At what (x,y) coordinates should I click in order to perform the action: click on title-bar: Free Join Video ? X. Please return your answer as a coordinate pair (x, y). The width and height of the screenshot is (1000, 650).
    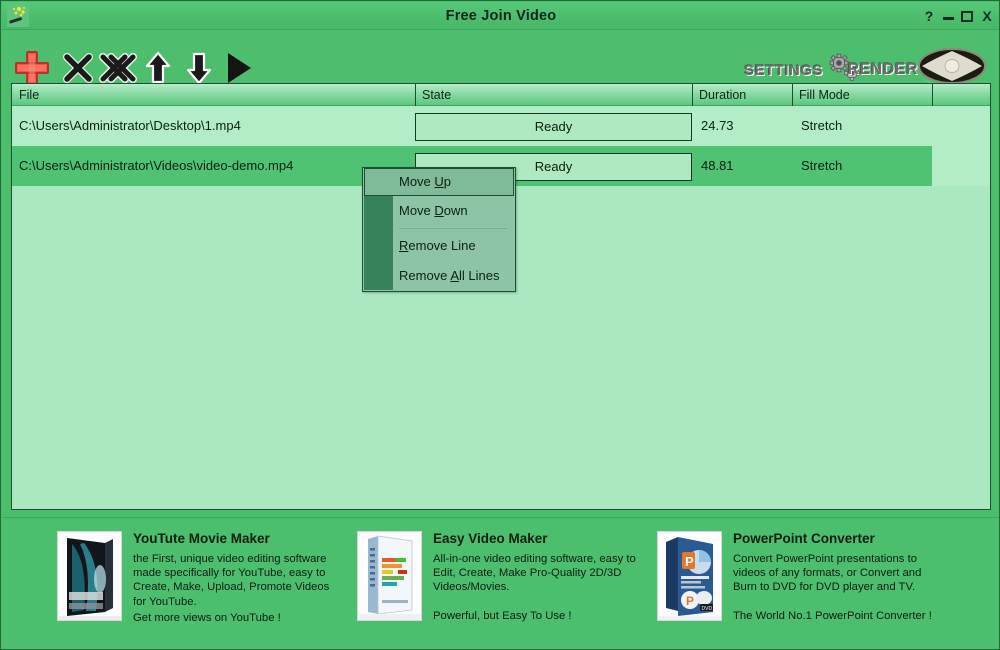
    Looking at the image, I should click on (500, 16).